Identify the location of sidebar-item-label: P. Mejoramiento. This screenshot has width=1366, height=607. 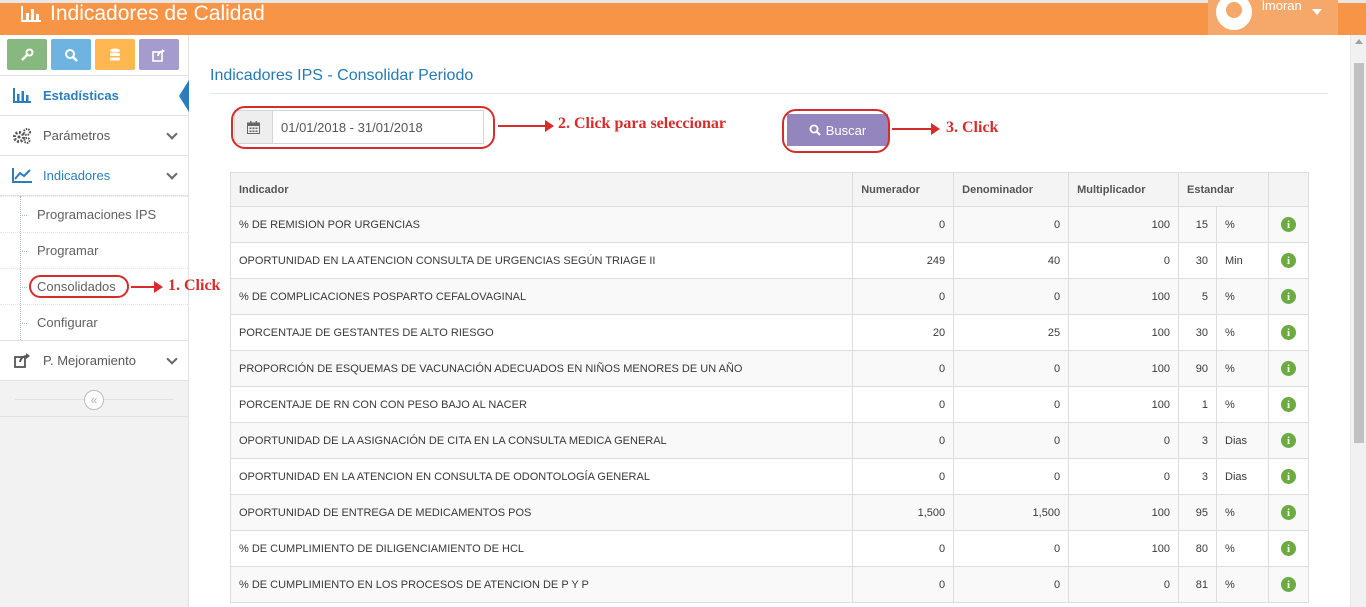
(89, 360).